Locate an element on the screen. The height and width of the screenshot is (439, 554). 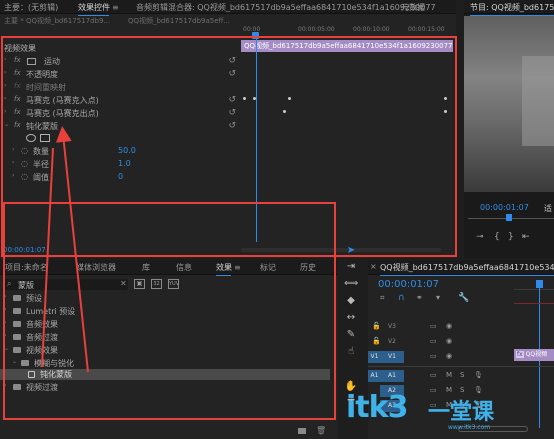
watermark-logo: itk3 一堂课 www.itk3.com is located at coordinates (447, 414).